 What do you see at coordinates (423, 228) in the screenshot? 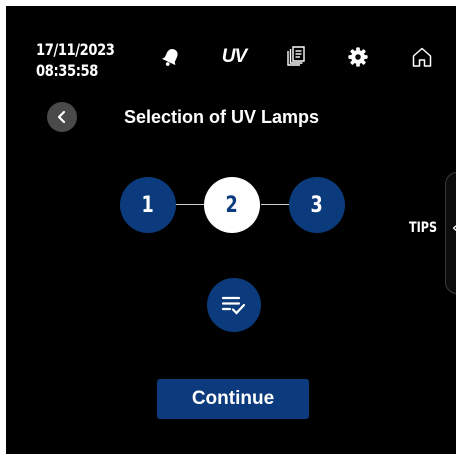
I see `tips-label: TIPS` at bounding box center [423, 228].